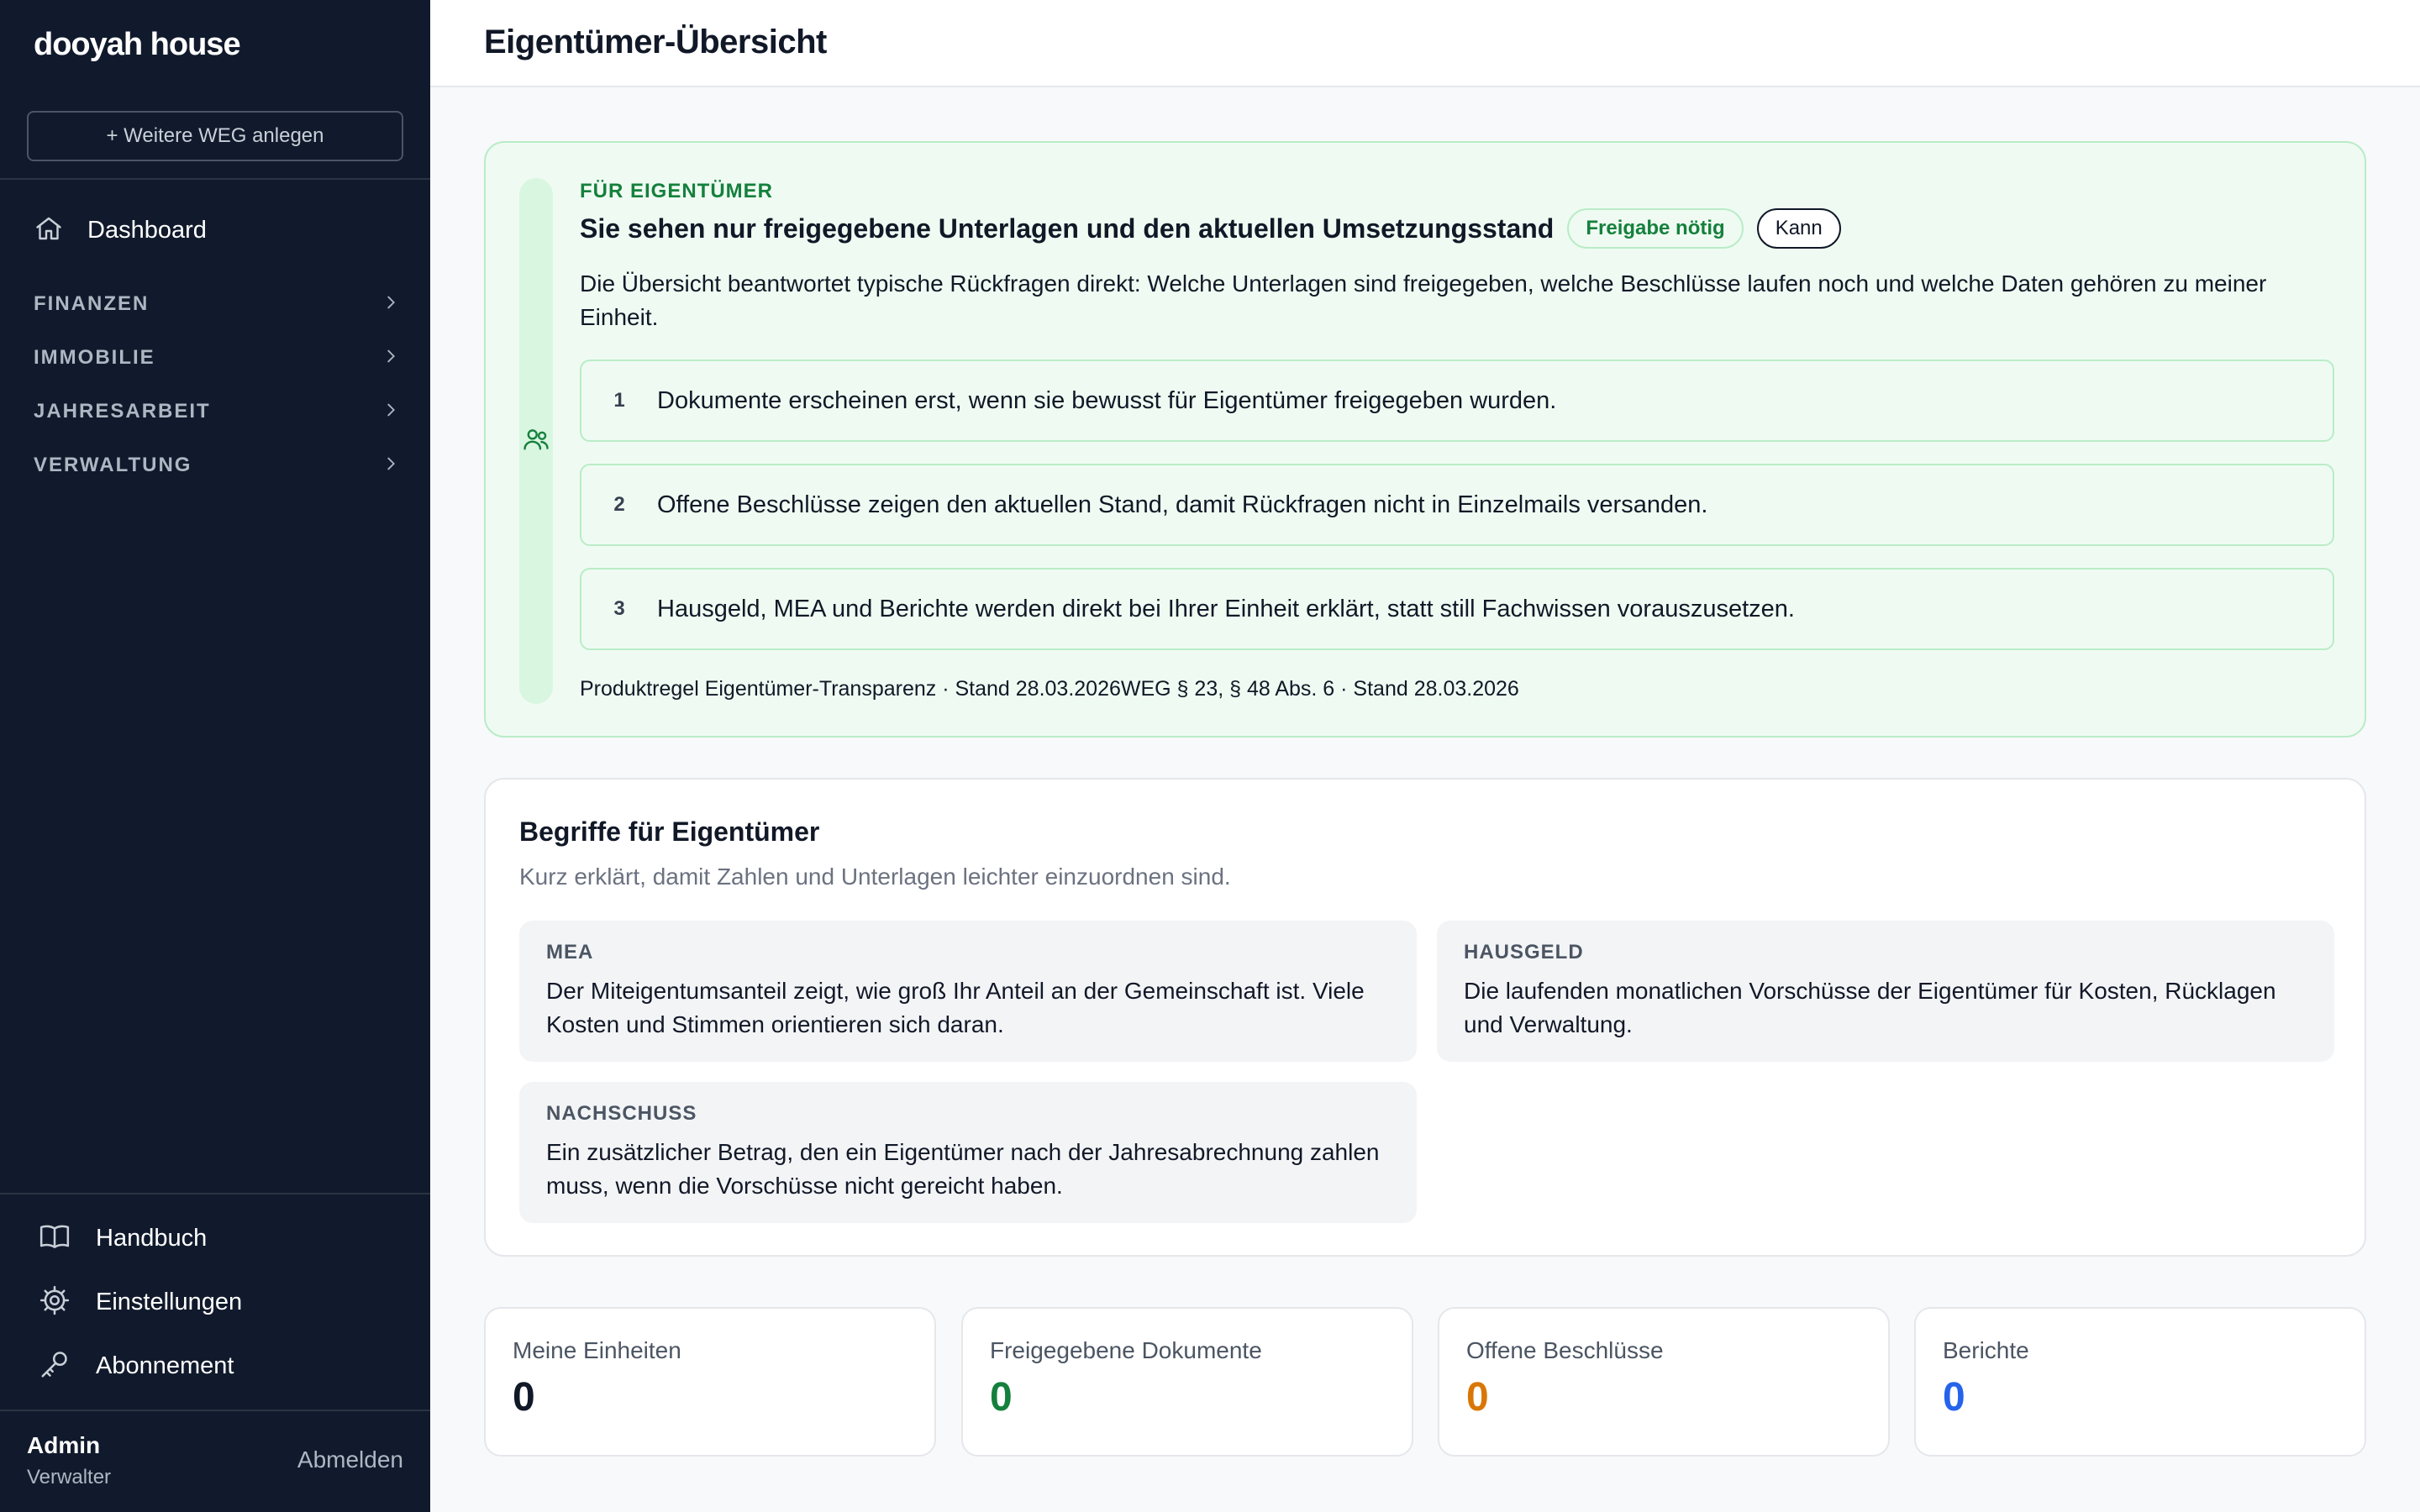 The width and height of the screenshot is (2420, 1512). I want to click on step-number: 1, so click(619, 400).